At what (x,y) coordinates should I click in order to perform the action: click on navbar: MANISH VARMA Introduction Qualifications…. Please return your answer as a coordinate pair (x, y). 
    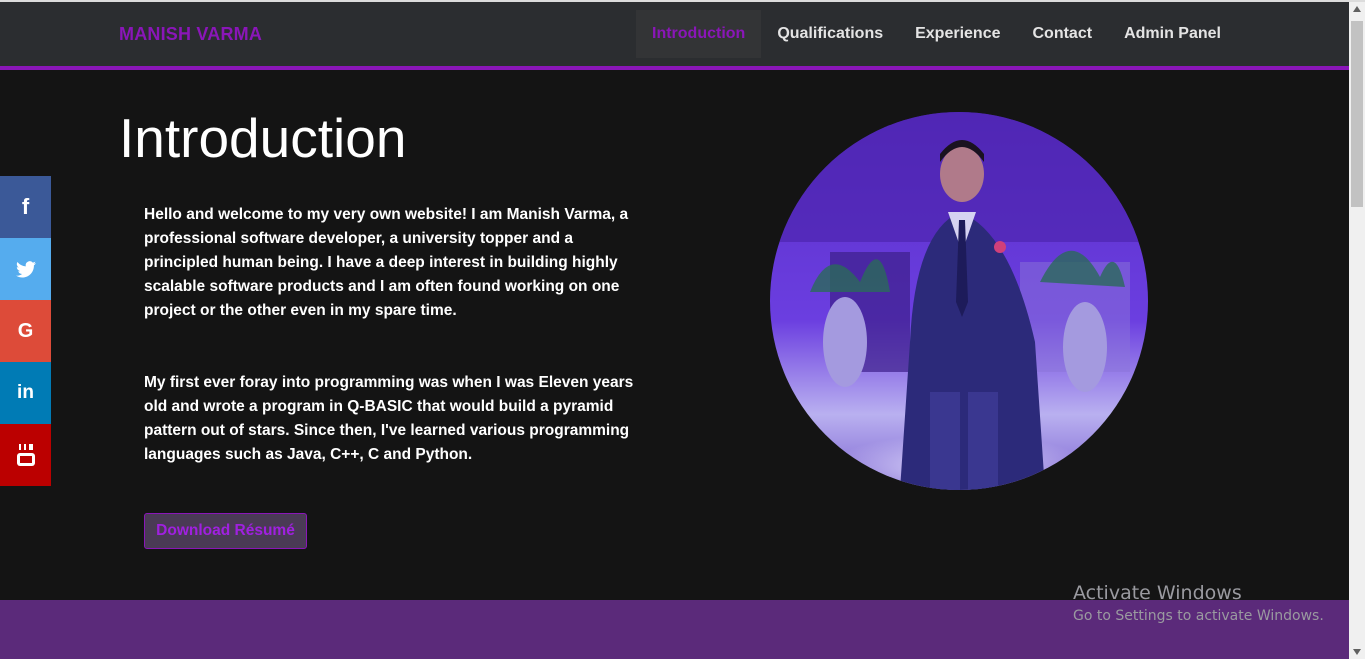
    Looking at the image, I should click on (674, 36).